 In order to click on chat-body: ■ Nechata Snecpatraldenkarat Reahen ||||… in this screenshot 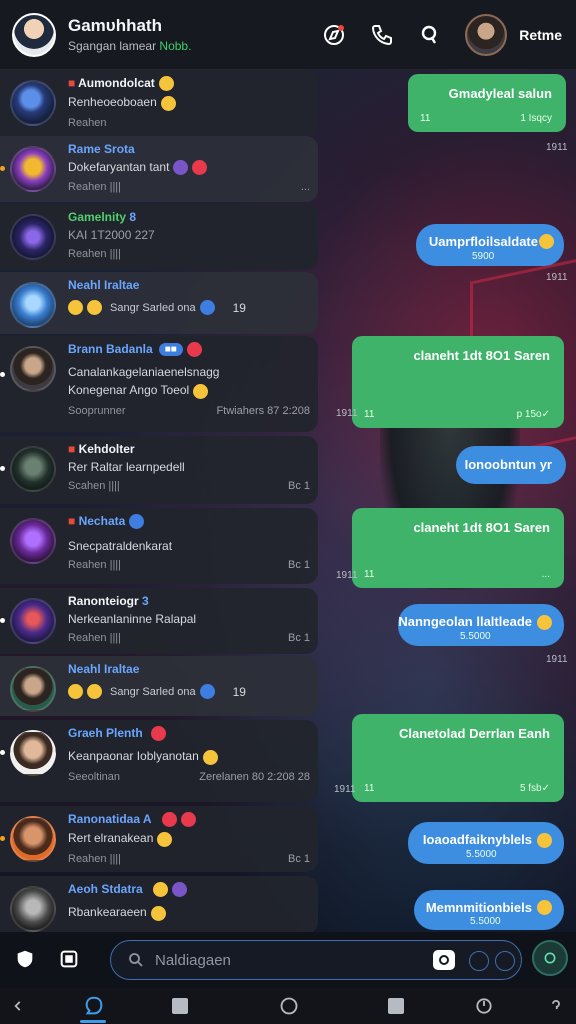, I will do `click(189, 546)`.